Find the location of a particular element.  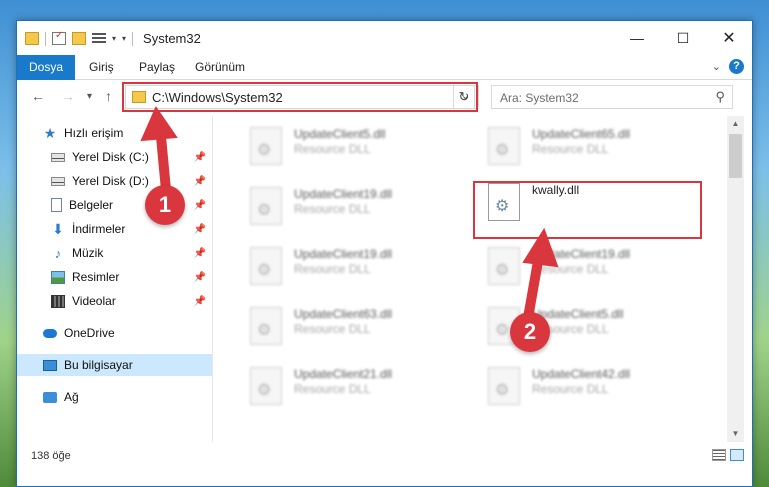

step-2-badge: 2 is located at coordinates (530, 332).